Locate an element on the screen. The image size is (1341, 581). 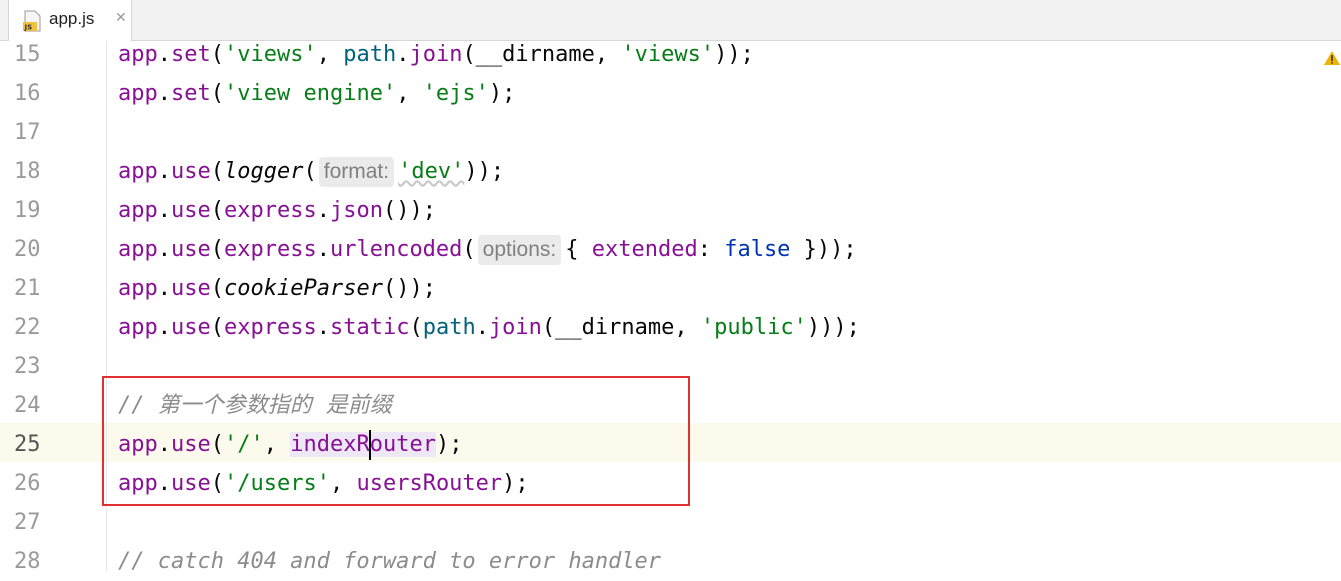
line-number: 24 is located at coordinates (27, 405).